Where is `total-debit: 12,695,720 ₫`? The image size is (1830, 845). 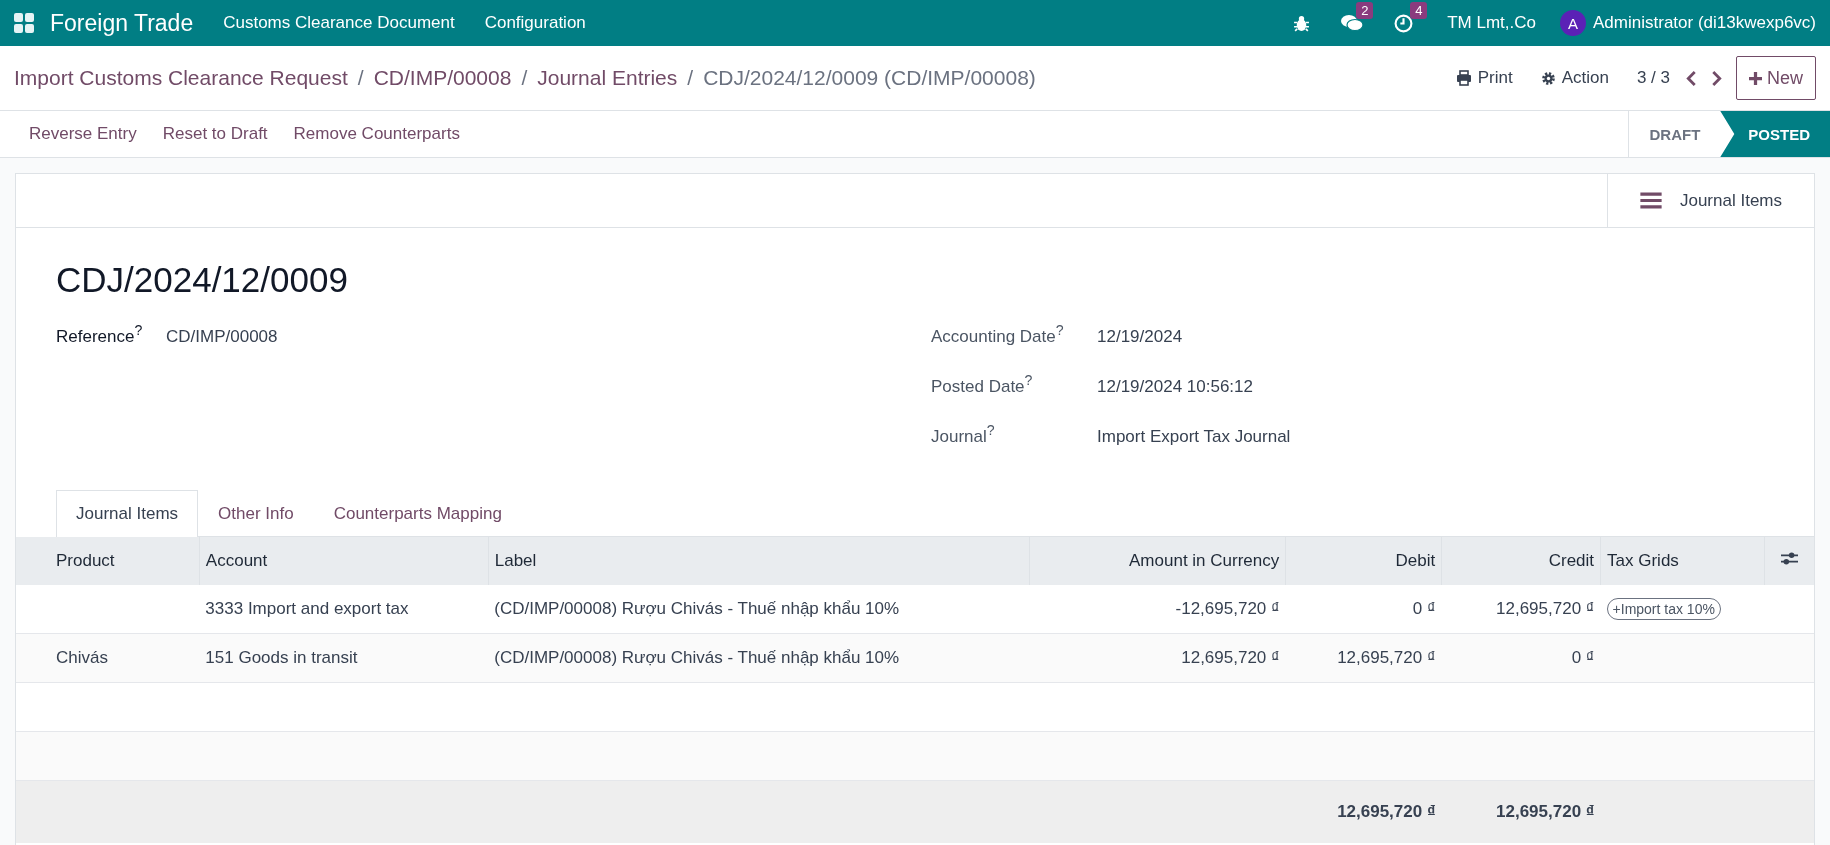
total-debit: 12,695,720 ₫ is located at coordinates (1386, 811).